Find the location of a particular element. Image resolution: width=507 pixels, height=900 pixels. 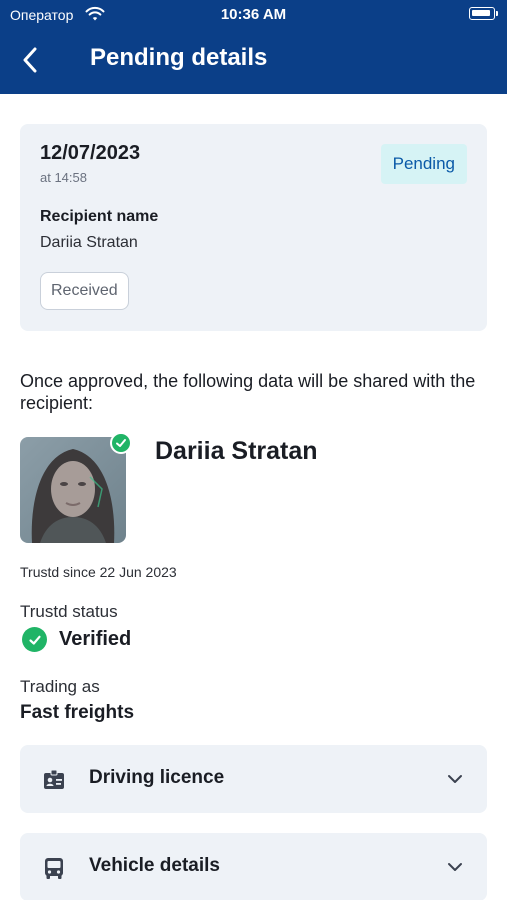

trustd-since: Trustd since 22 Jun 2023 is located at coordinates (98, 572).